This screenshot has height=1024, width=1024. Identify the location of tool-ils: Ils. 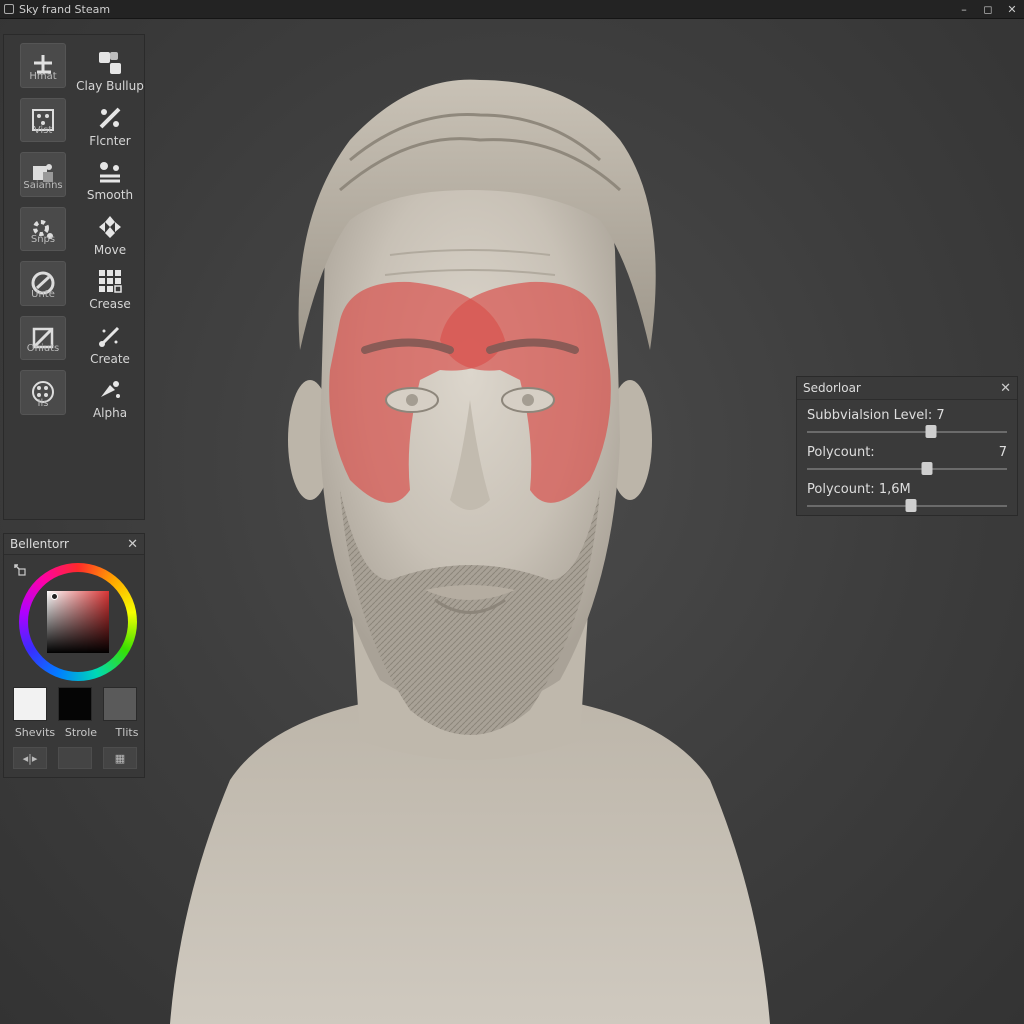
(43, 397).